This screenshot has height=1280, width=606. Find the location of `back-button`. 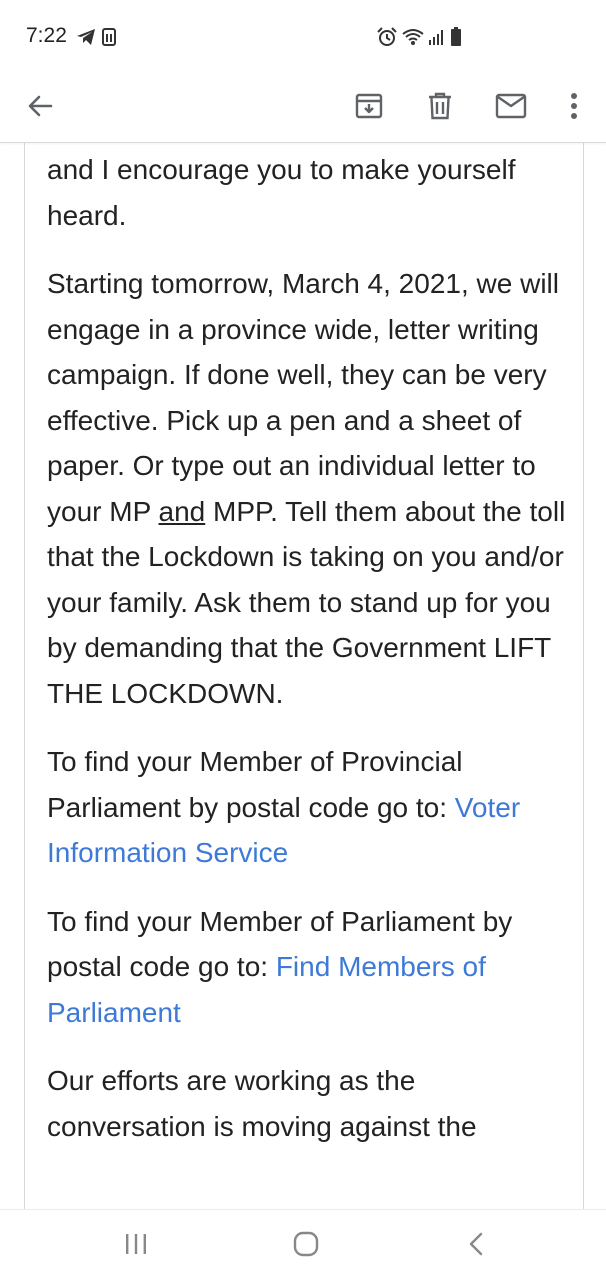

back-button is located at coordinates (40, 108).